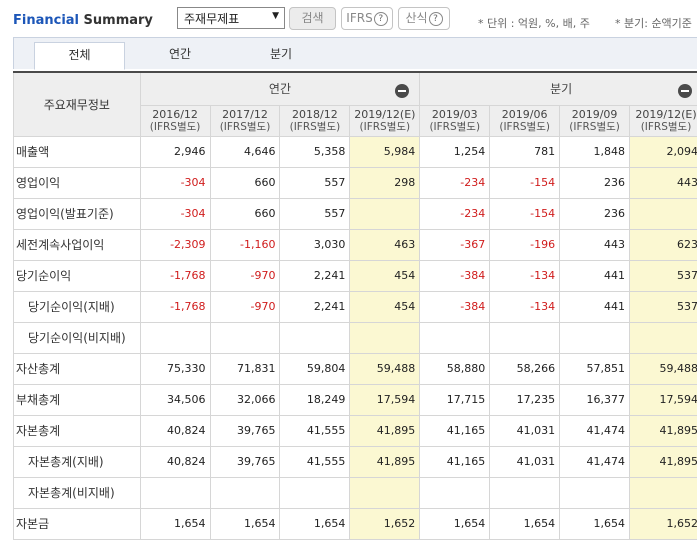  Describe the element at coordinates (77, 492) in the screenshot. I see `row-label: 자본총계(비지배)` at that location.